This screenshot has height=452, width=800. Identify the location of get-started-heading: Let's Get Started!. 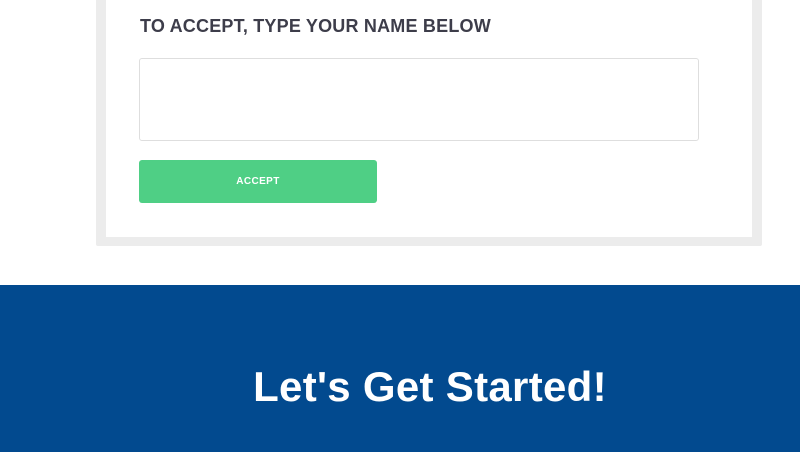
(430, 386).